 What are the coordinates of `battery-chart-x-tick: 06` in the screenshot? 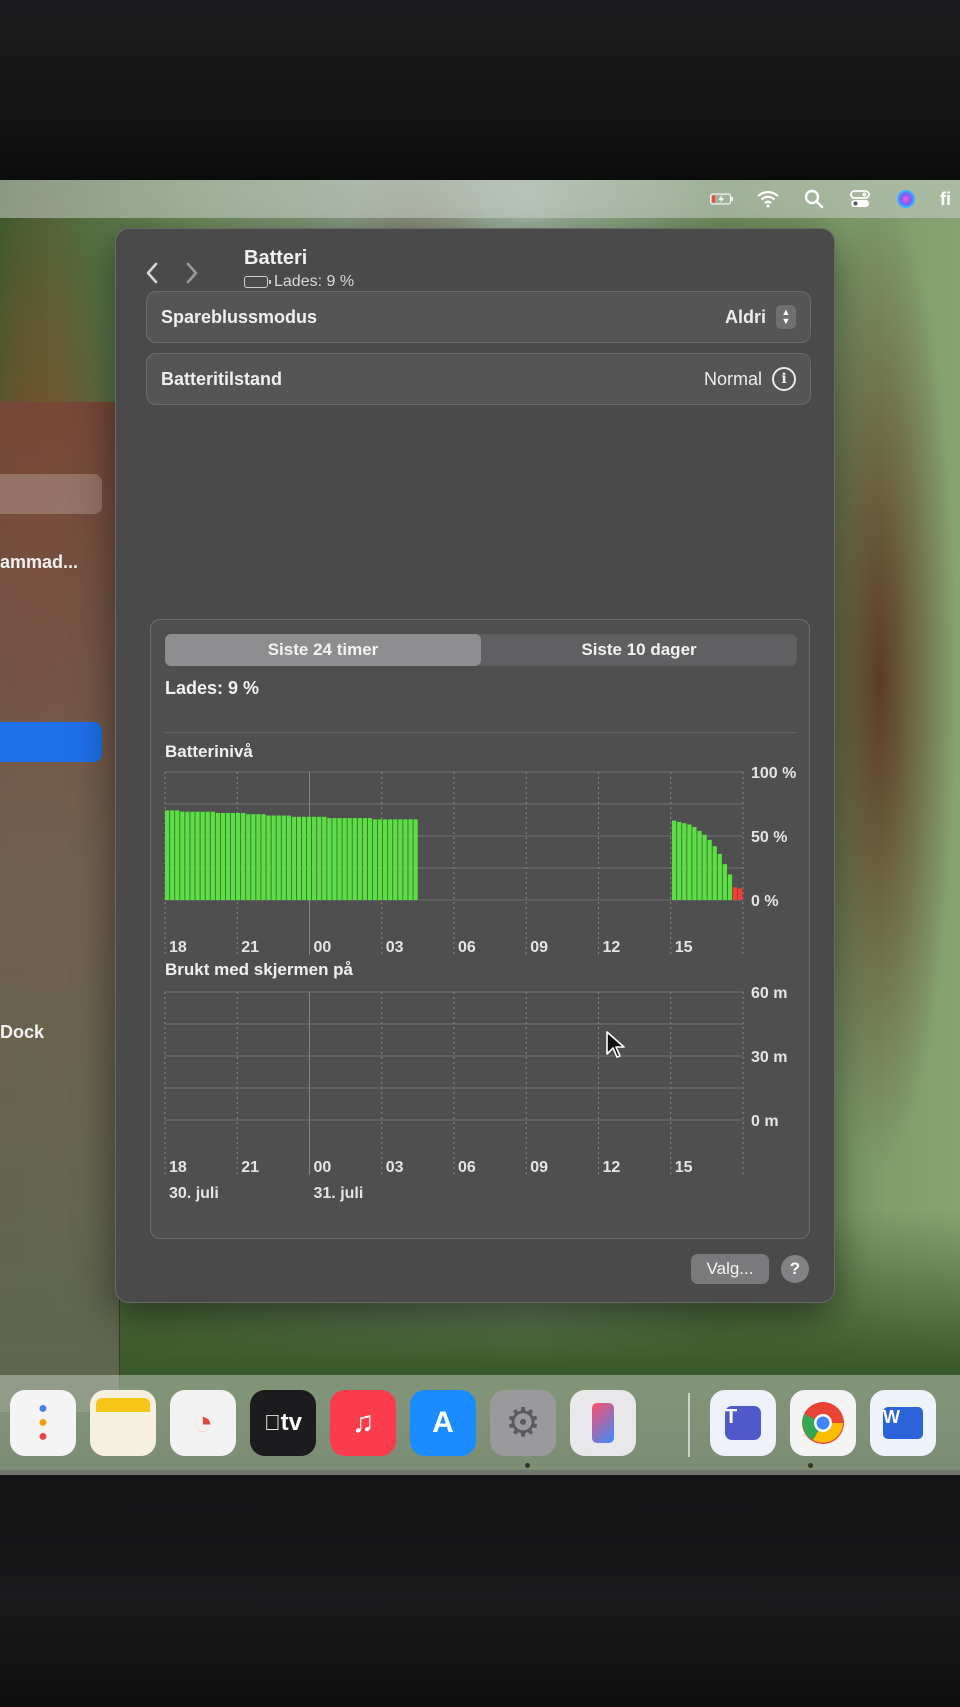 It's located at (467, 947).